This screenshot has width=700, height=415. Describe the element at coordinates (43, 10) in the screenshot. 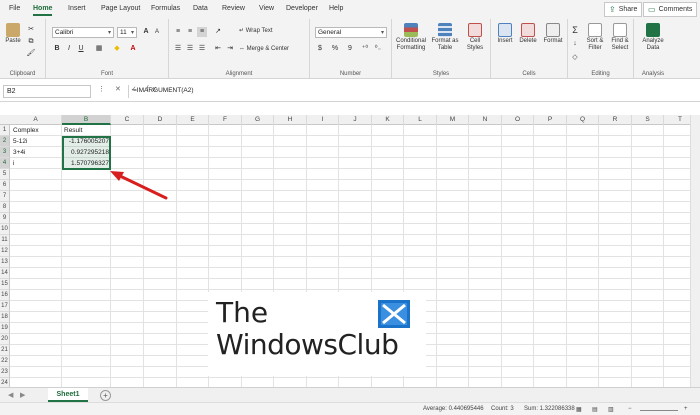

I see `tab-home: Home` at that location.